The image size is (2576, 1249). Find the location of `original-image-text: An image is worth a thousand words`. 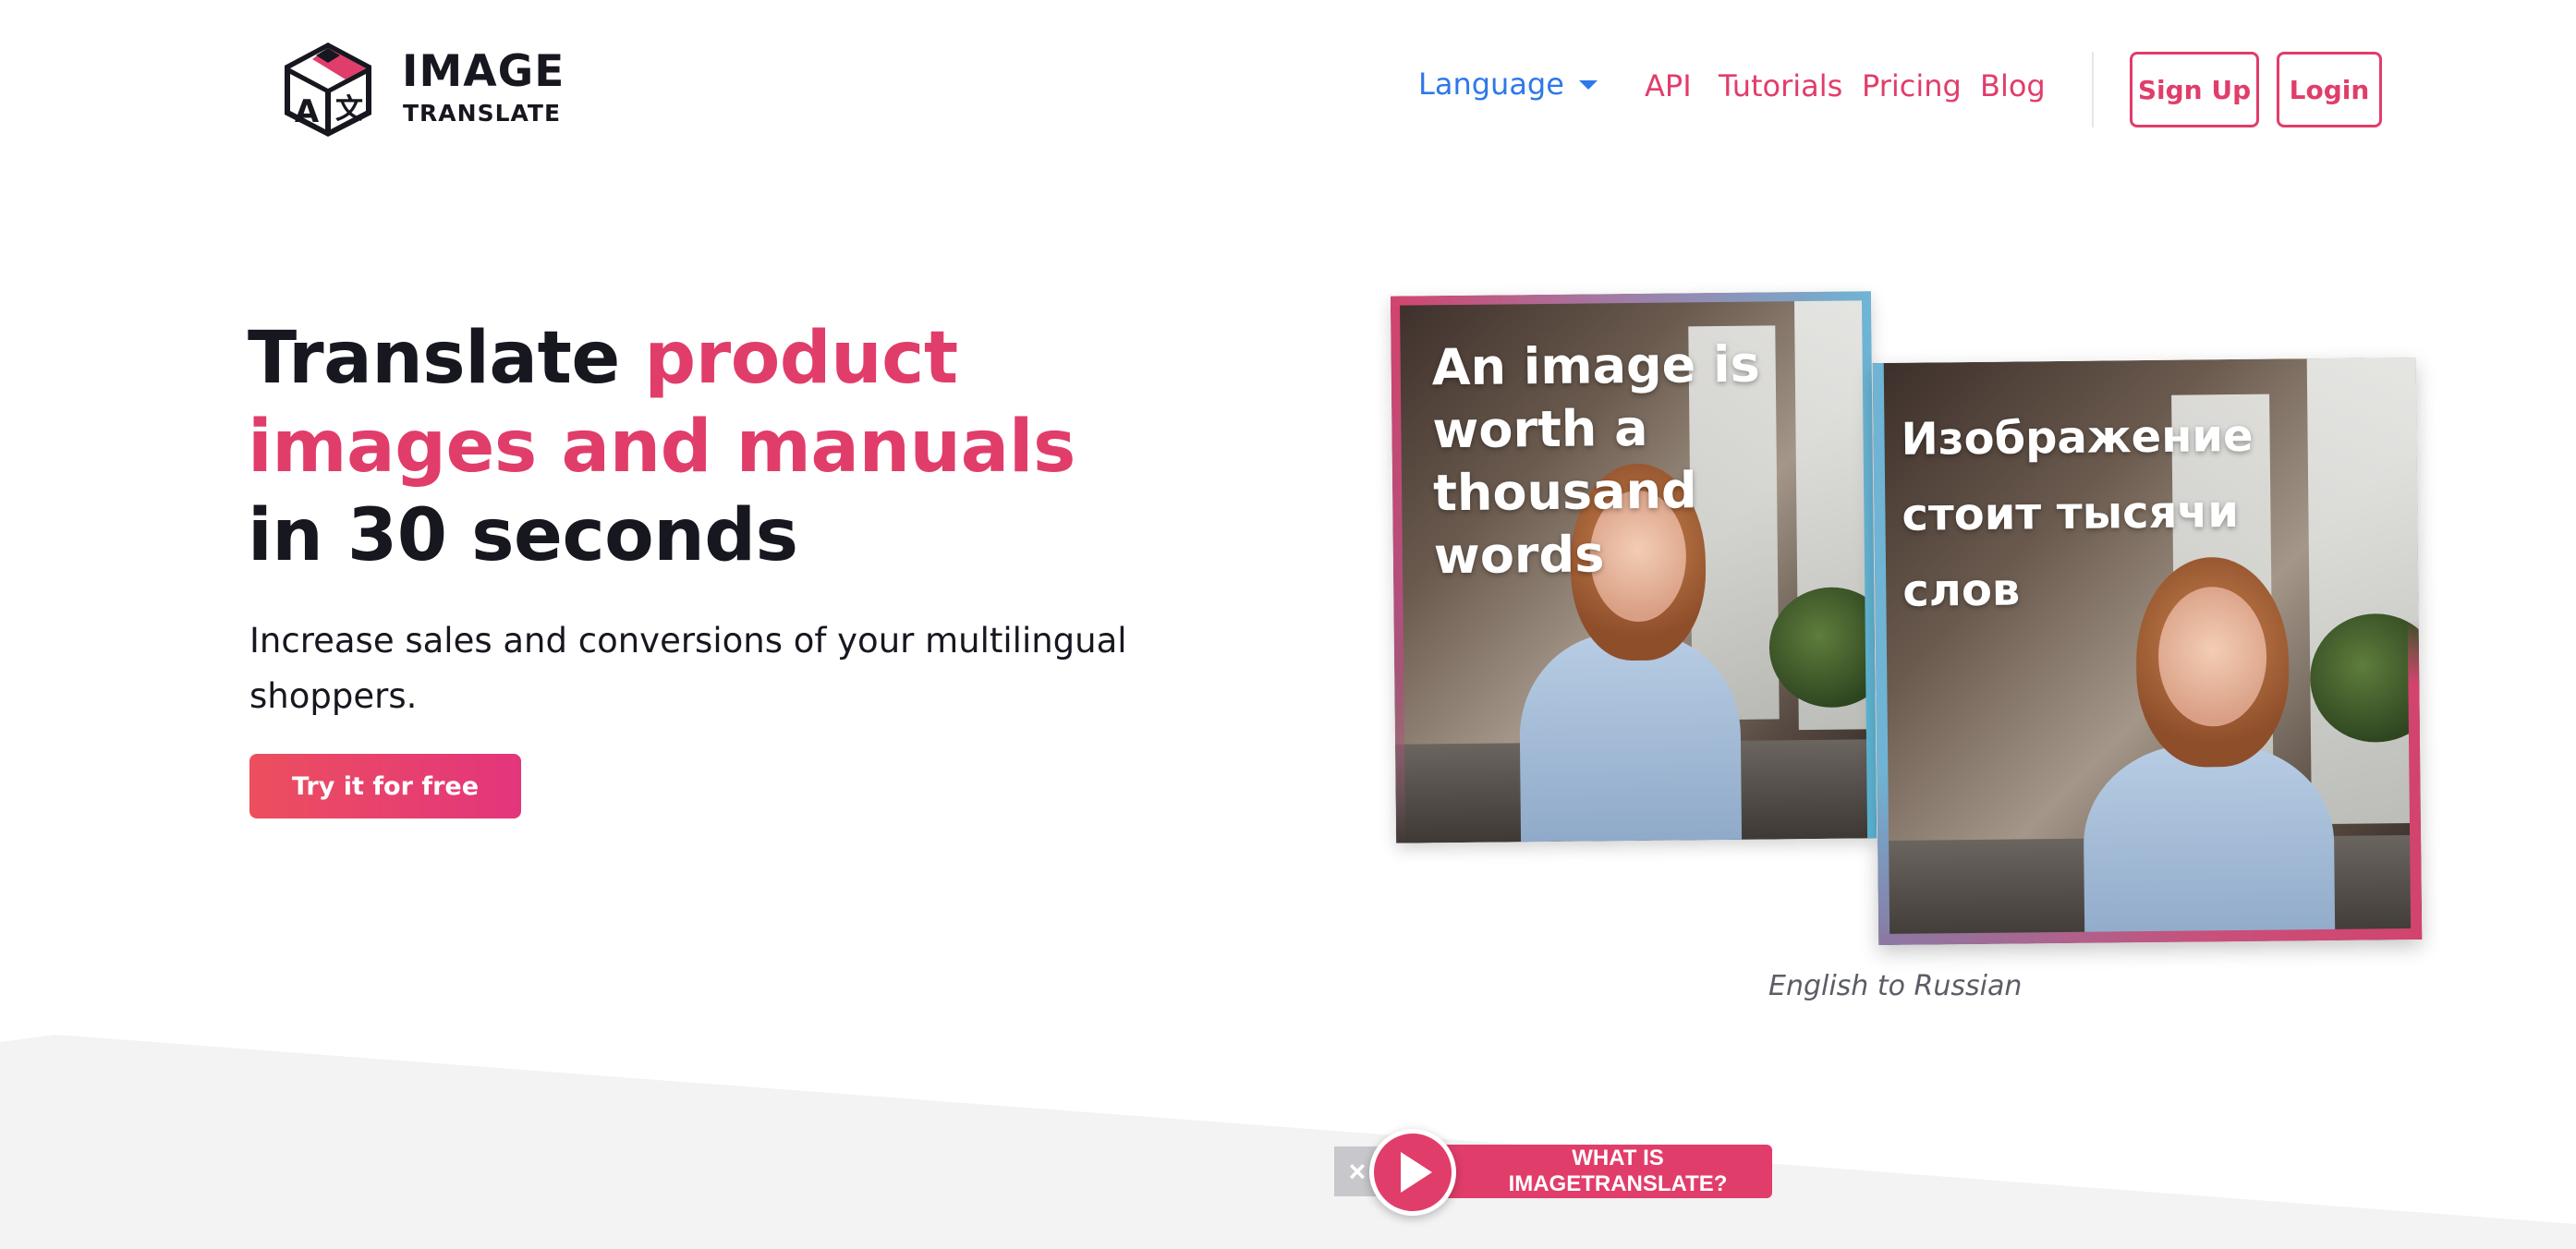

original-image-text: An image is worth a thousand words is located at coordinates (1596, 461).